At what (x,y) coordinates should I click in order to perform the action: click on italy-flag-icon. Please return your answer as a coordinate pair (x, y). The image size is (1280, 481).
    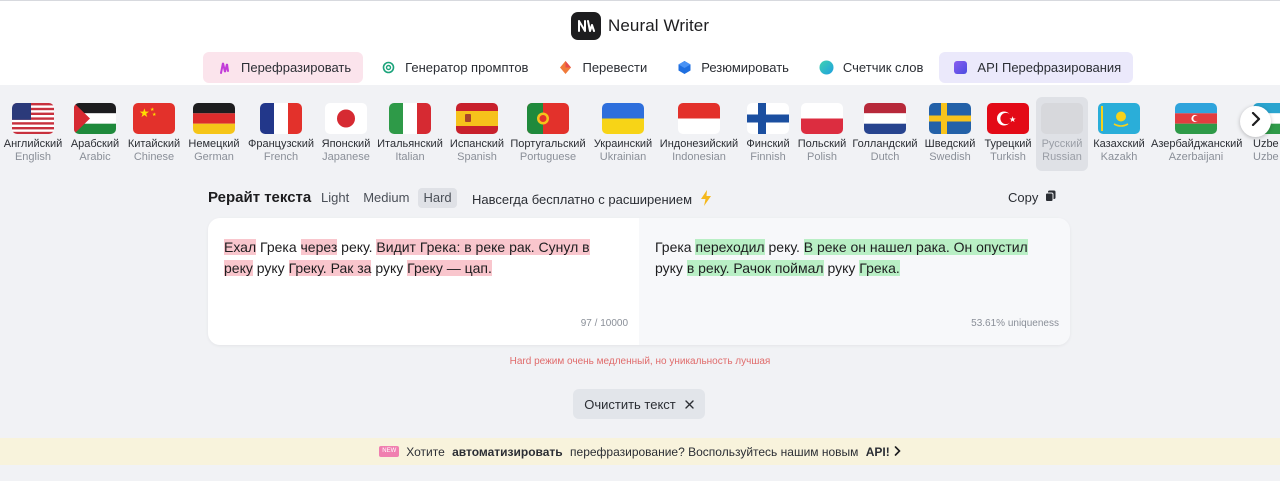
    Looking at the image, I should click on (410, 118).